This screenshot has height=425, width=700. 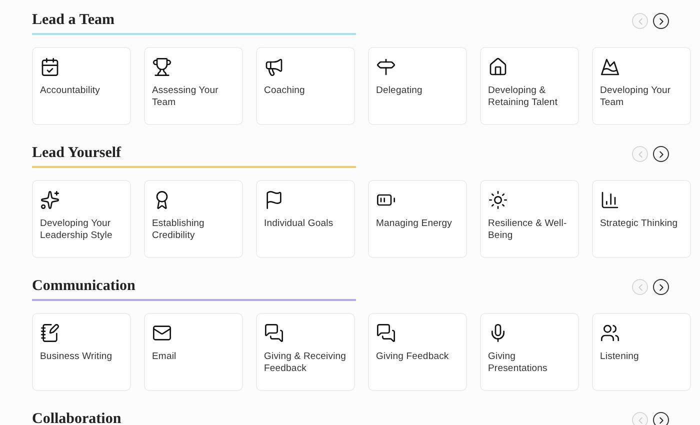 I want to click on topic-label: Coaching, so click(x=285, y=91).